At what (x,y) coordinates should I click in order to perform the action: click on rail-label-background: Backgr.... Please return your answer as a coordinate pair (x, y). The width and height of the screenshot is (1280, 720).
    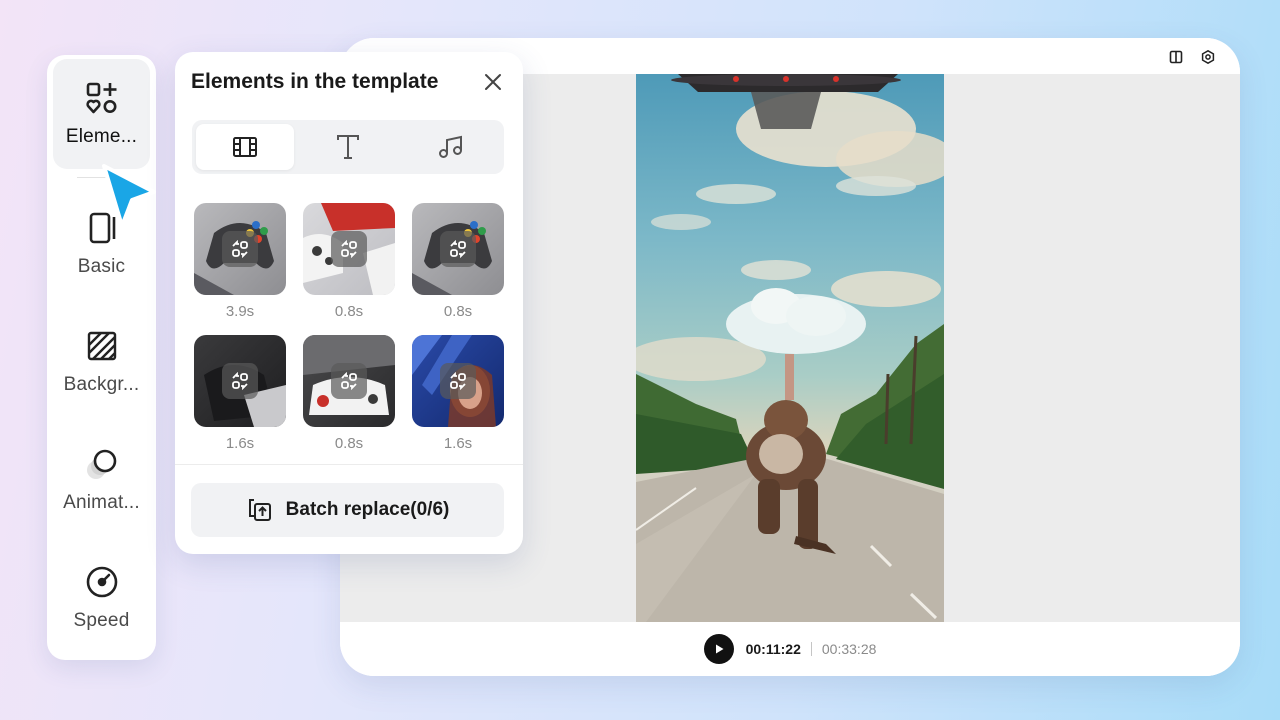
    Looking at the image, I should click on (101, 384).